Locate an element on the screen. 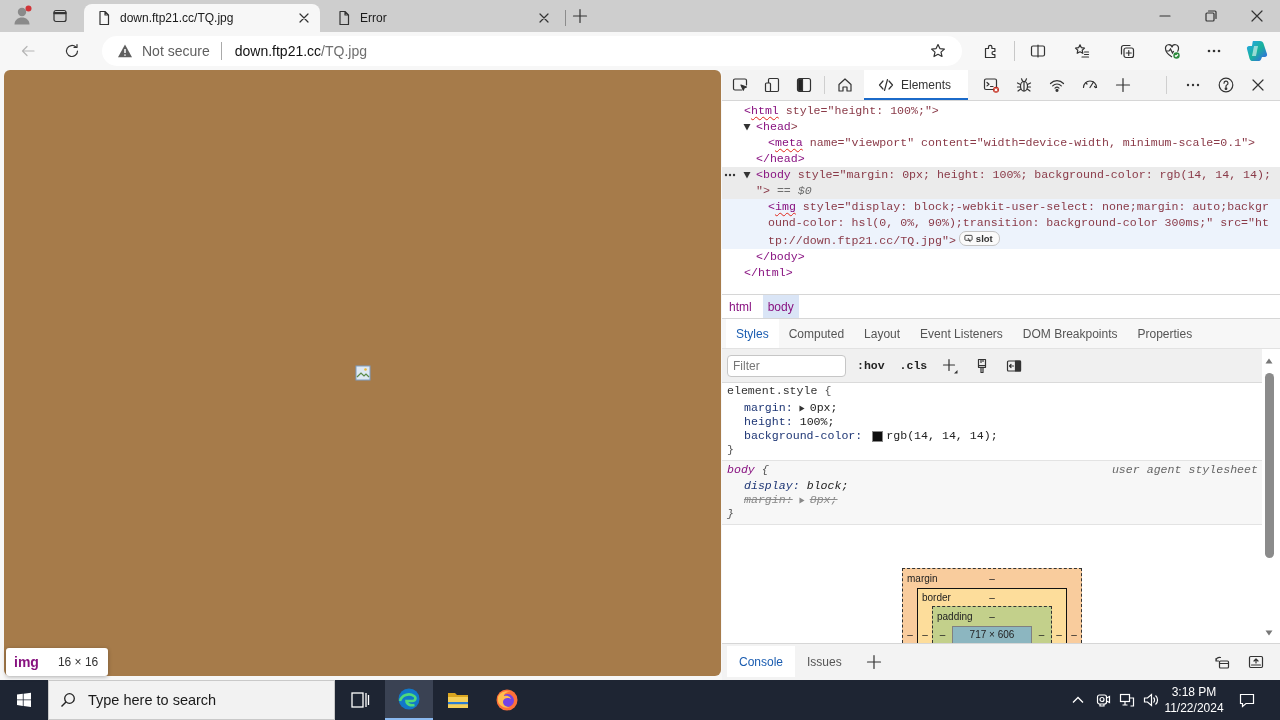  devices-icon is located at coordinates (772, 85).